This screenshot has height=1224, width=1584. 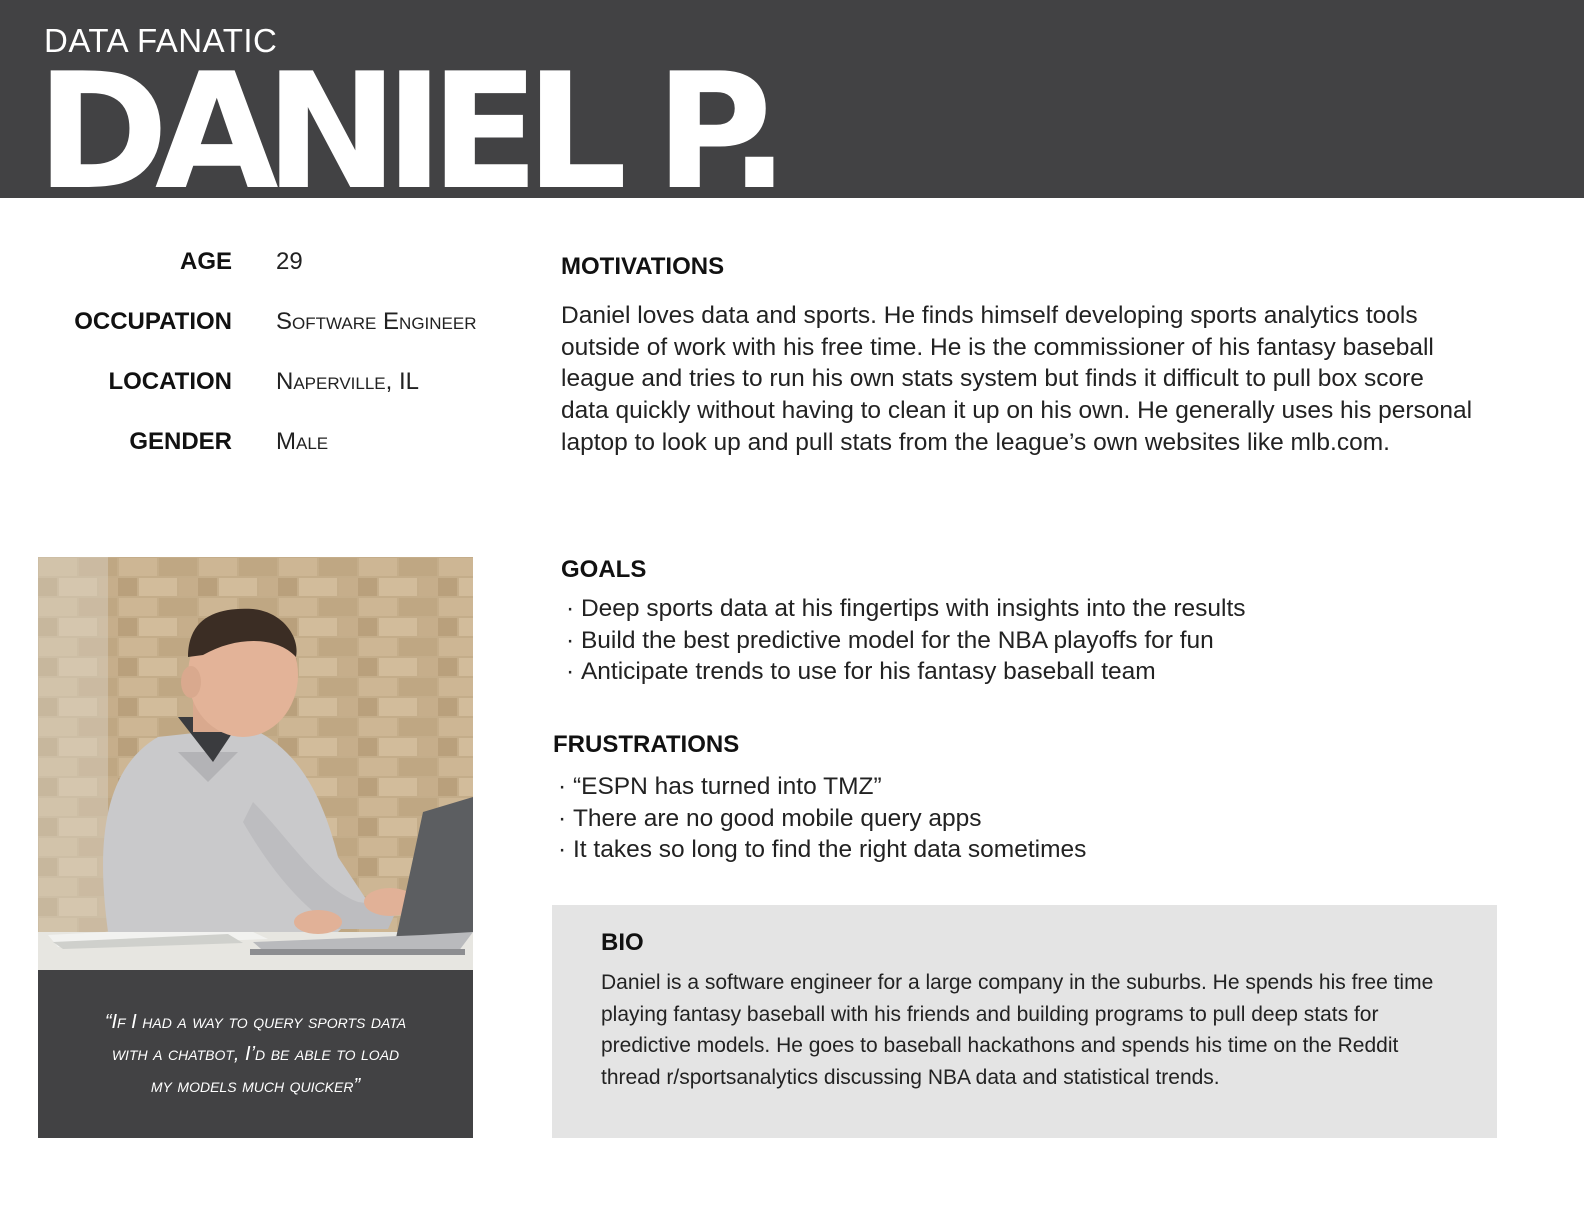 I want to click on frustrations-title: FRUSTRATIONS, so click(x=646, y=744).